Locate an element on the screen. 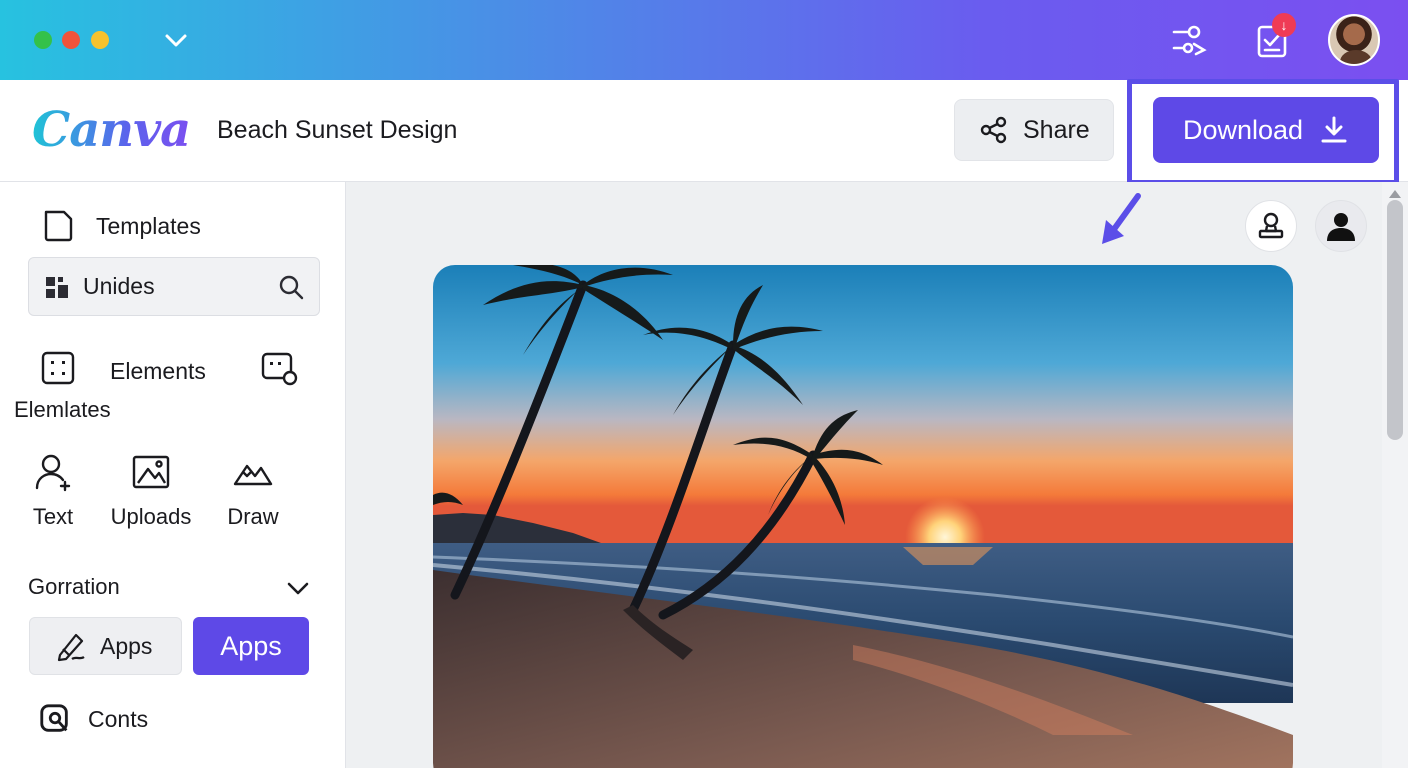 The height and width of the screenshot is (768, 1408). tool-uploads: Uploads is located at coordinates (151, 491).